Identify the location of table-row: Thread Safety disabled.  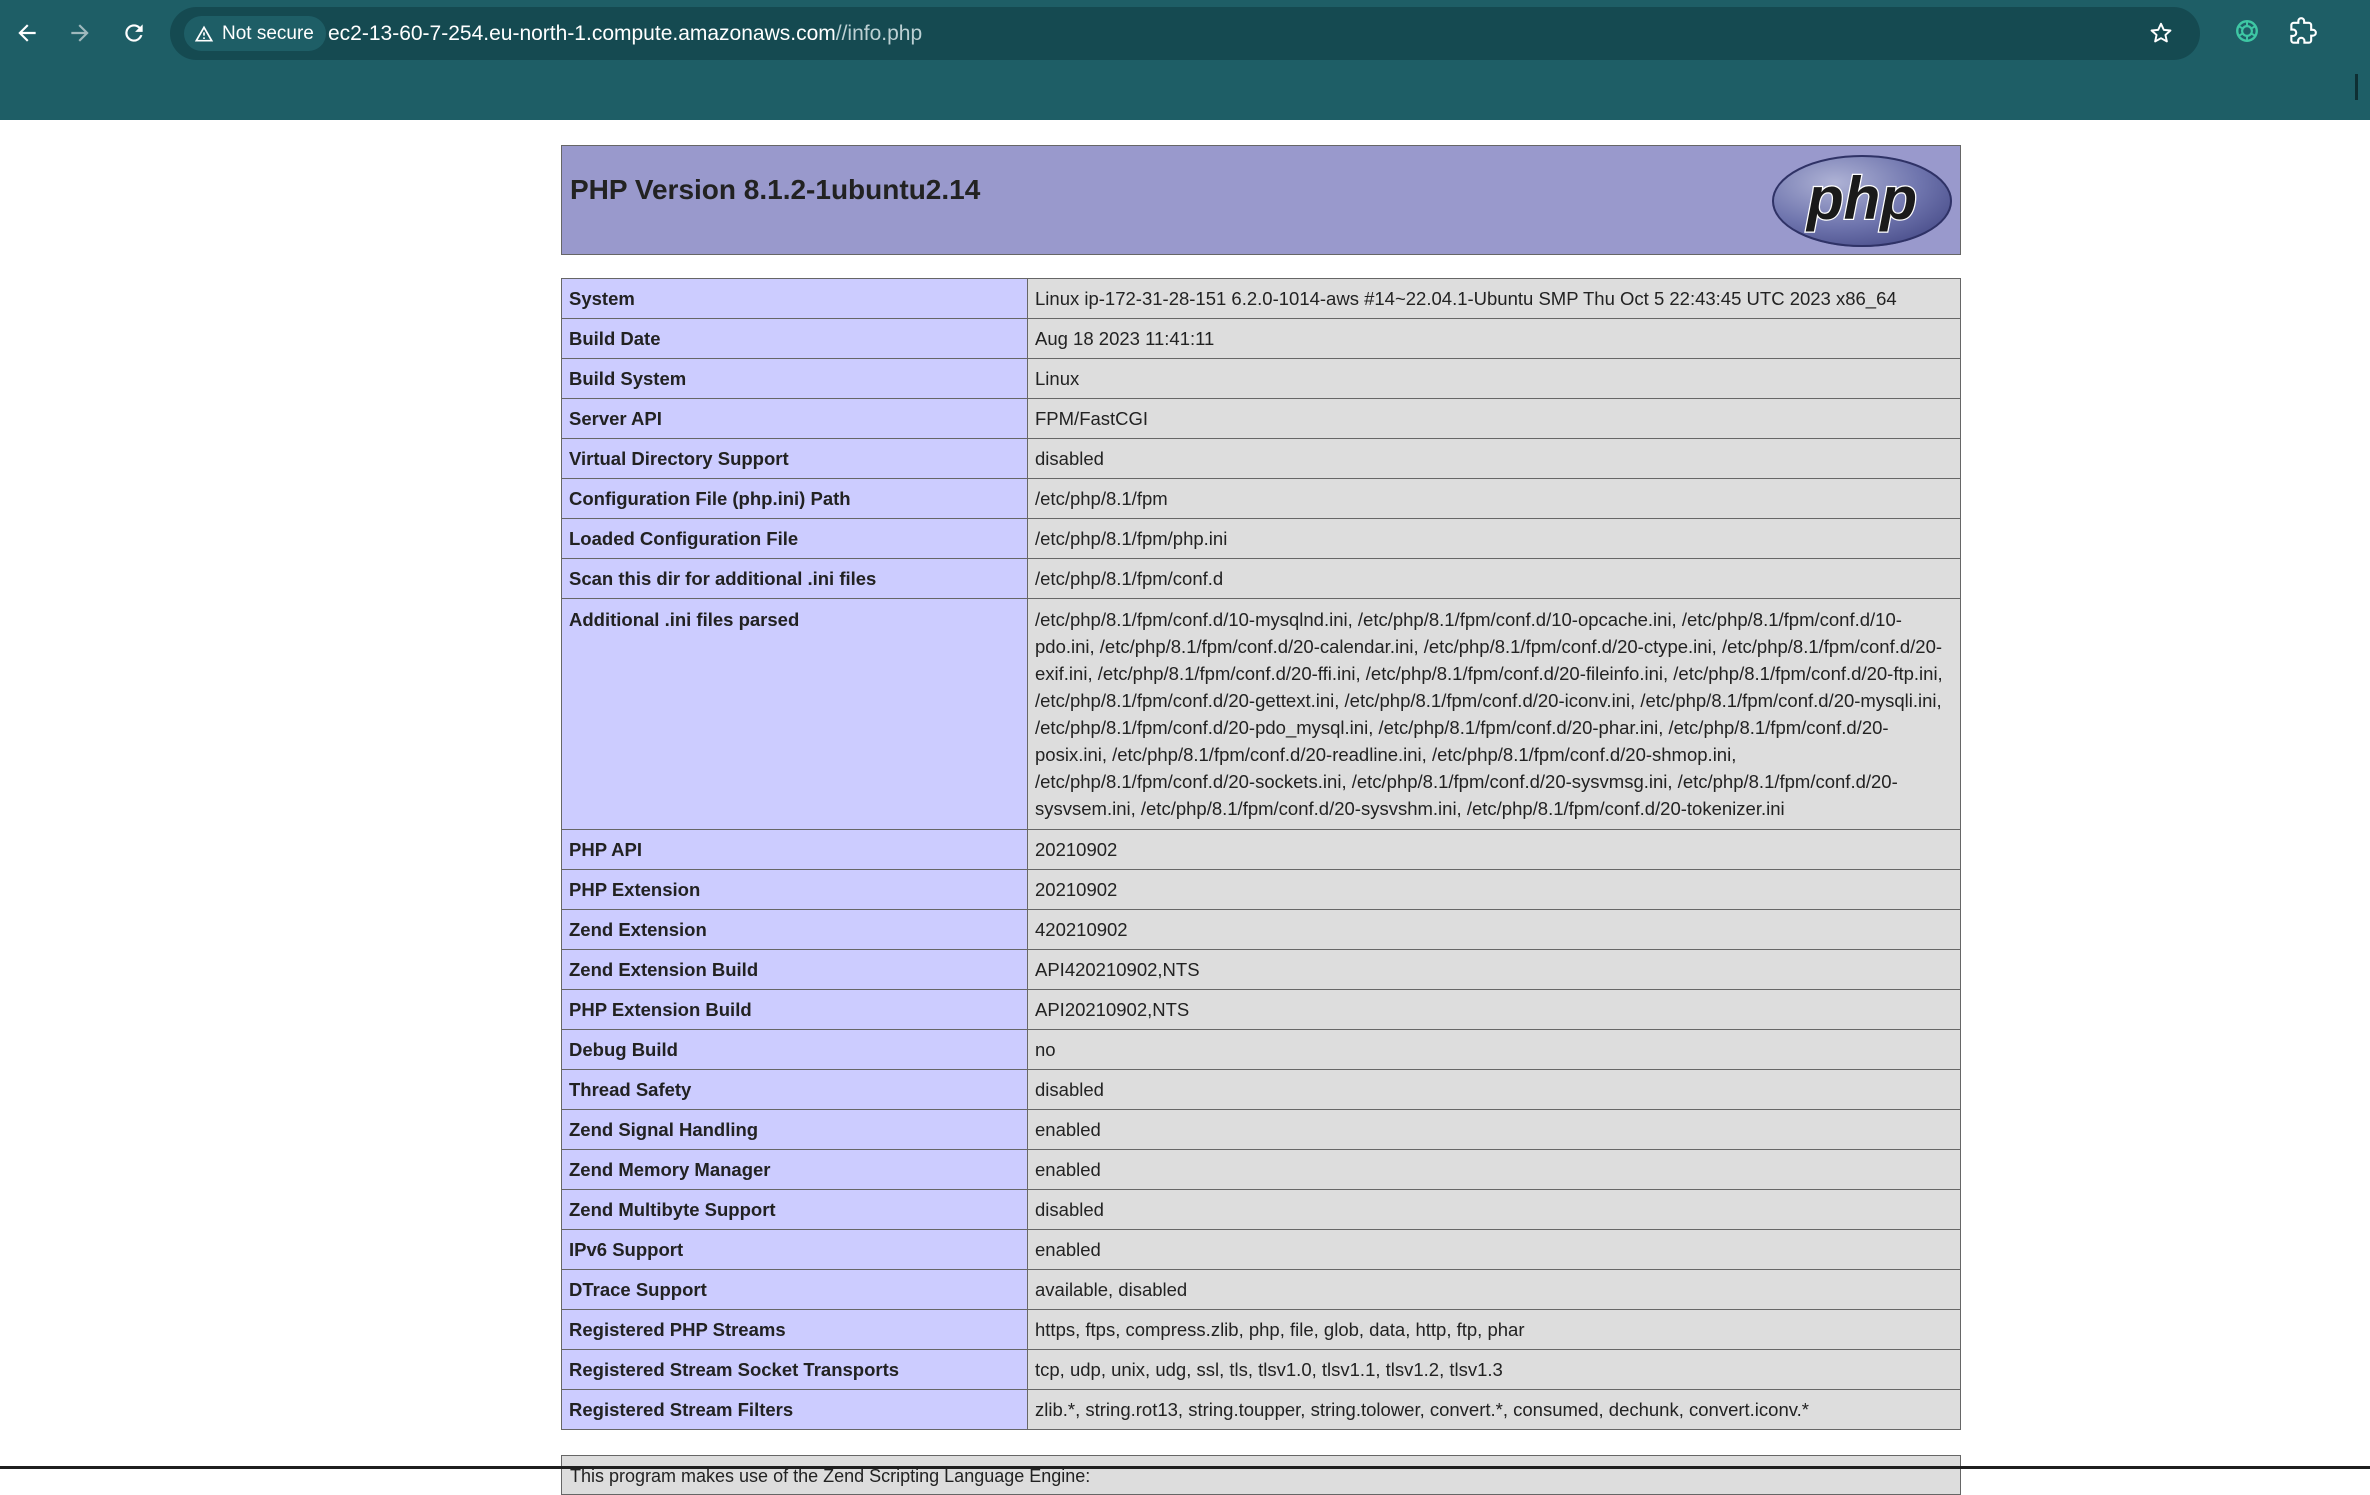
(1261, 1089).